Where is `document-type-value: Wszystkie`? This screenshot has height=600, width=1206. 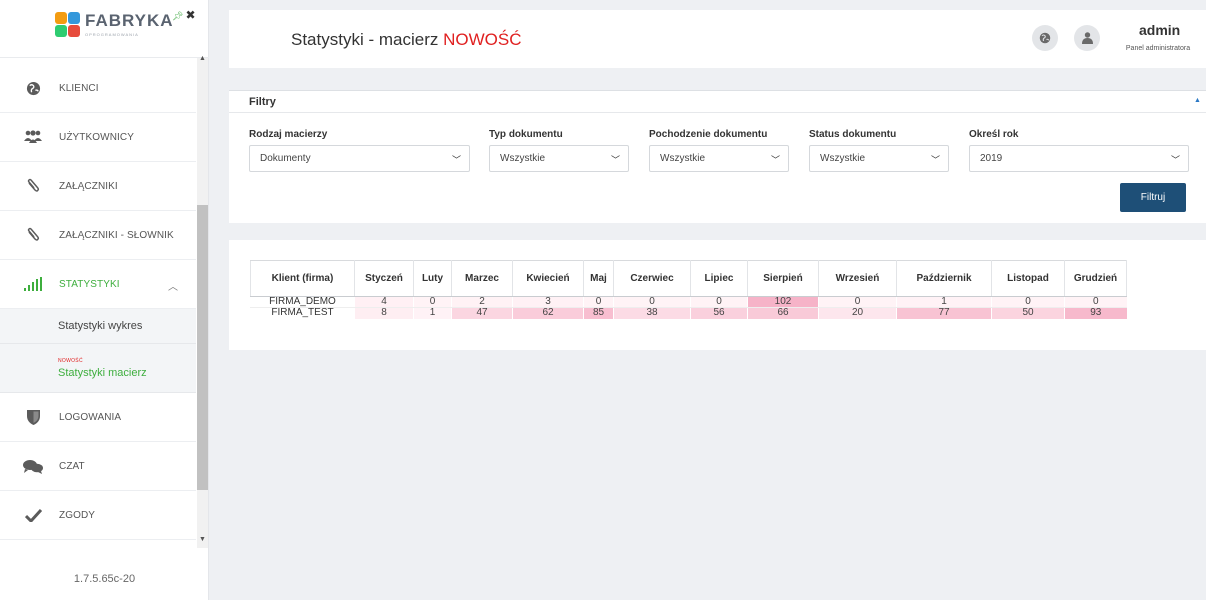 document-type-value: Wszystkie is located at coordinates (522, 158).